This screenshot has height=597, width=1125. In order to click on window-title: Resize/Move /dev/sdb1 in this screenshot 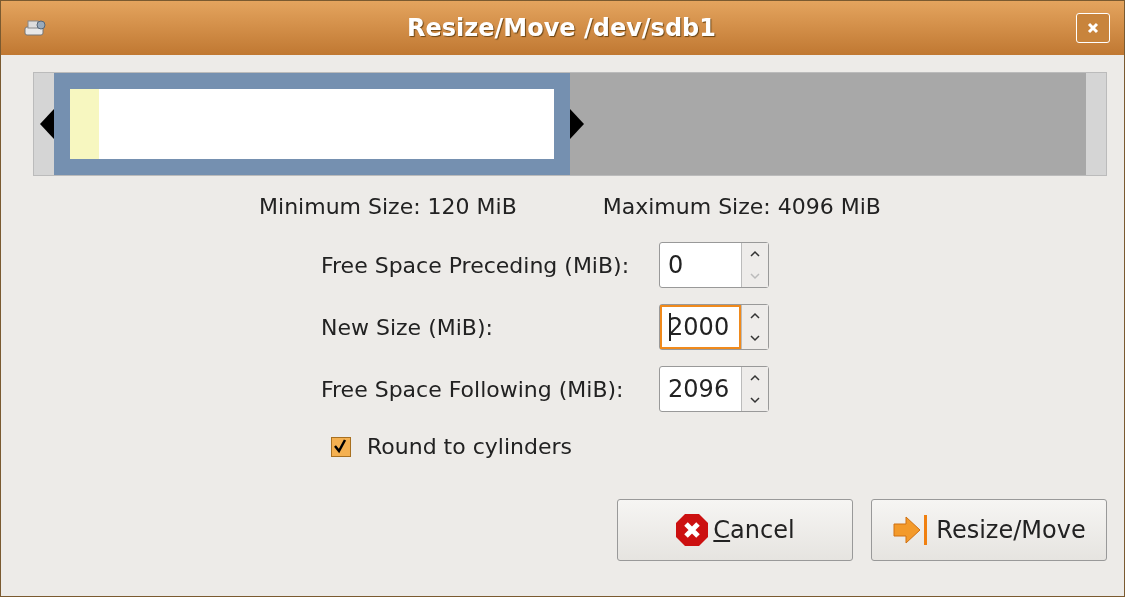, I will do `click(561, 28)`.